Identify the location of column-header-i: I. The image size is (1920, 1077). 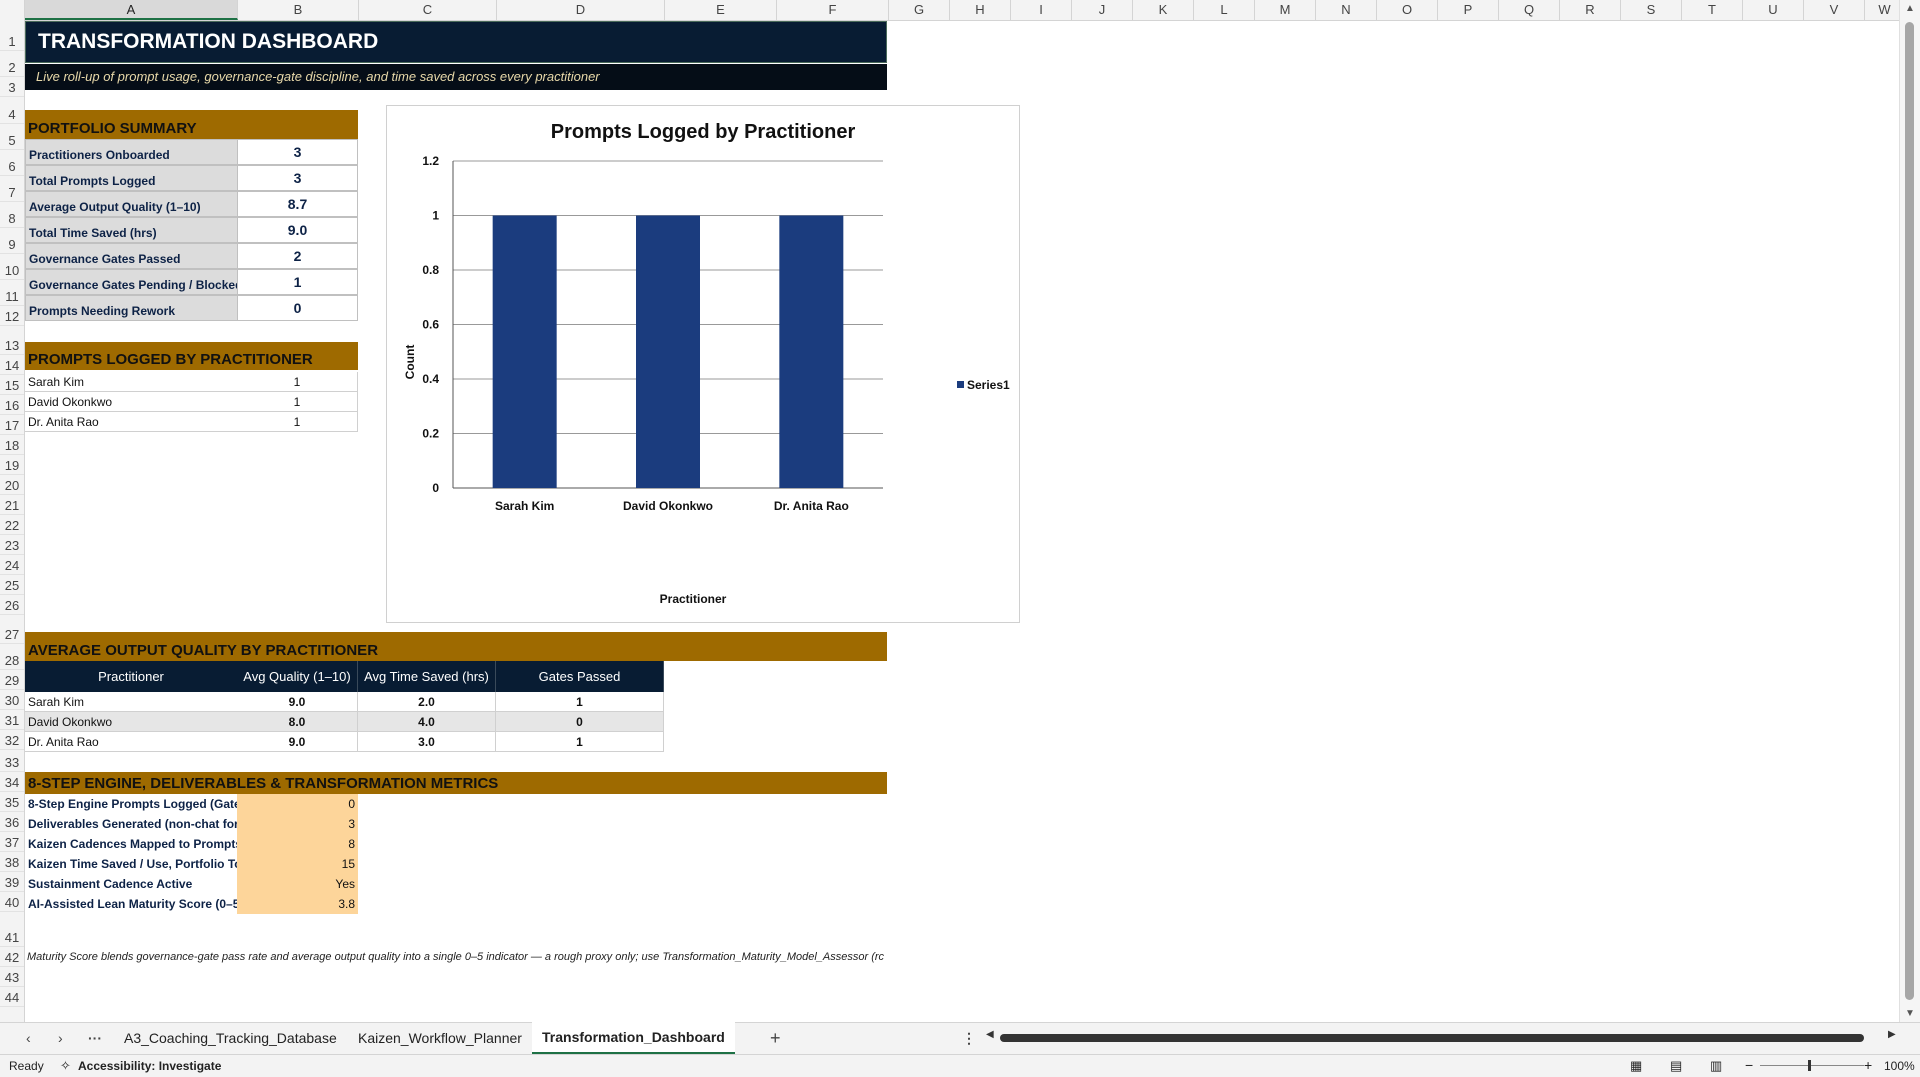
(1041, 10).